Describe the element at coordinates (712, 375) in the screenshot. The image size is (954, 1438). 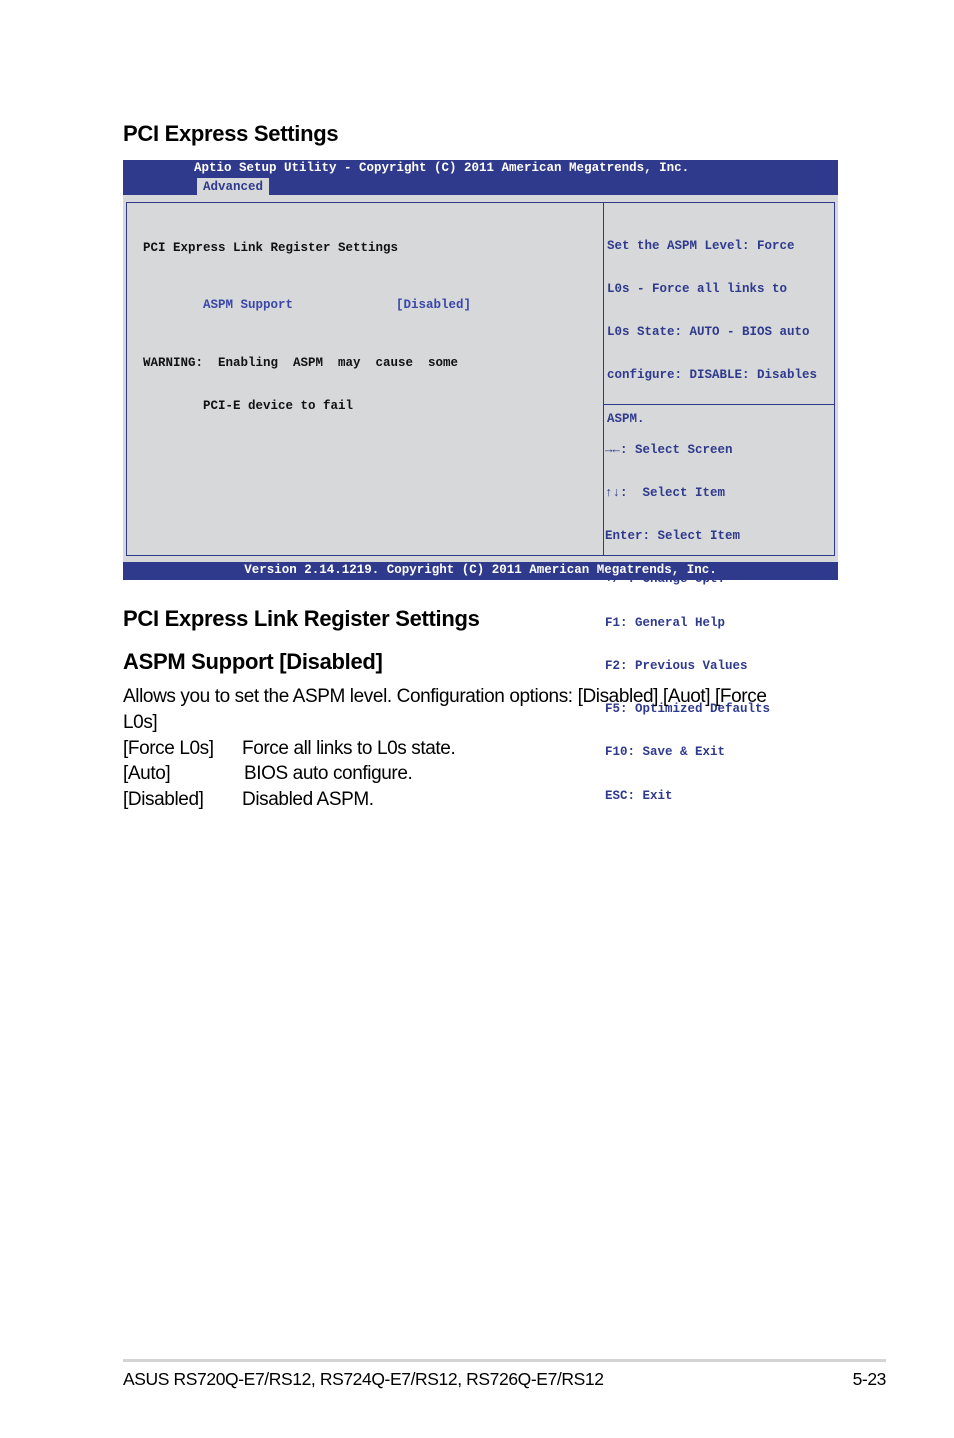
I see `help-line: configure: DISABLE: Disables` at that location.